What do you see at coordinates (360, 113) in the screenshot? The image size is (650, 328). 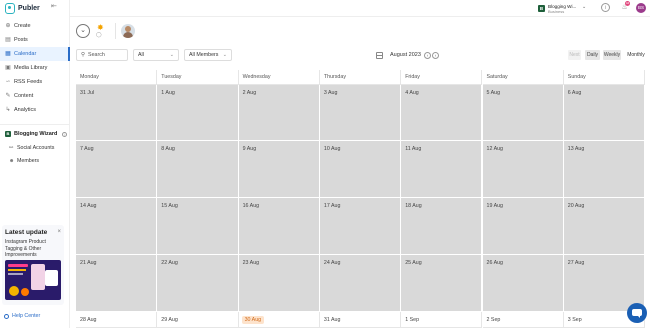 I see `calendar-day-cell: 3 Aug` at bounding box center [360, 113].